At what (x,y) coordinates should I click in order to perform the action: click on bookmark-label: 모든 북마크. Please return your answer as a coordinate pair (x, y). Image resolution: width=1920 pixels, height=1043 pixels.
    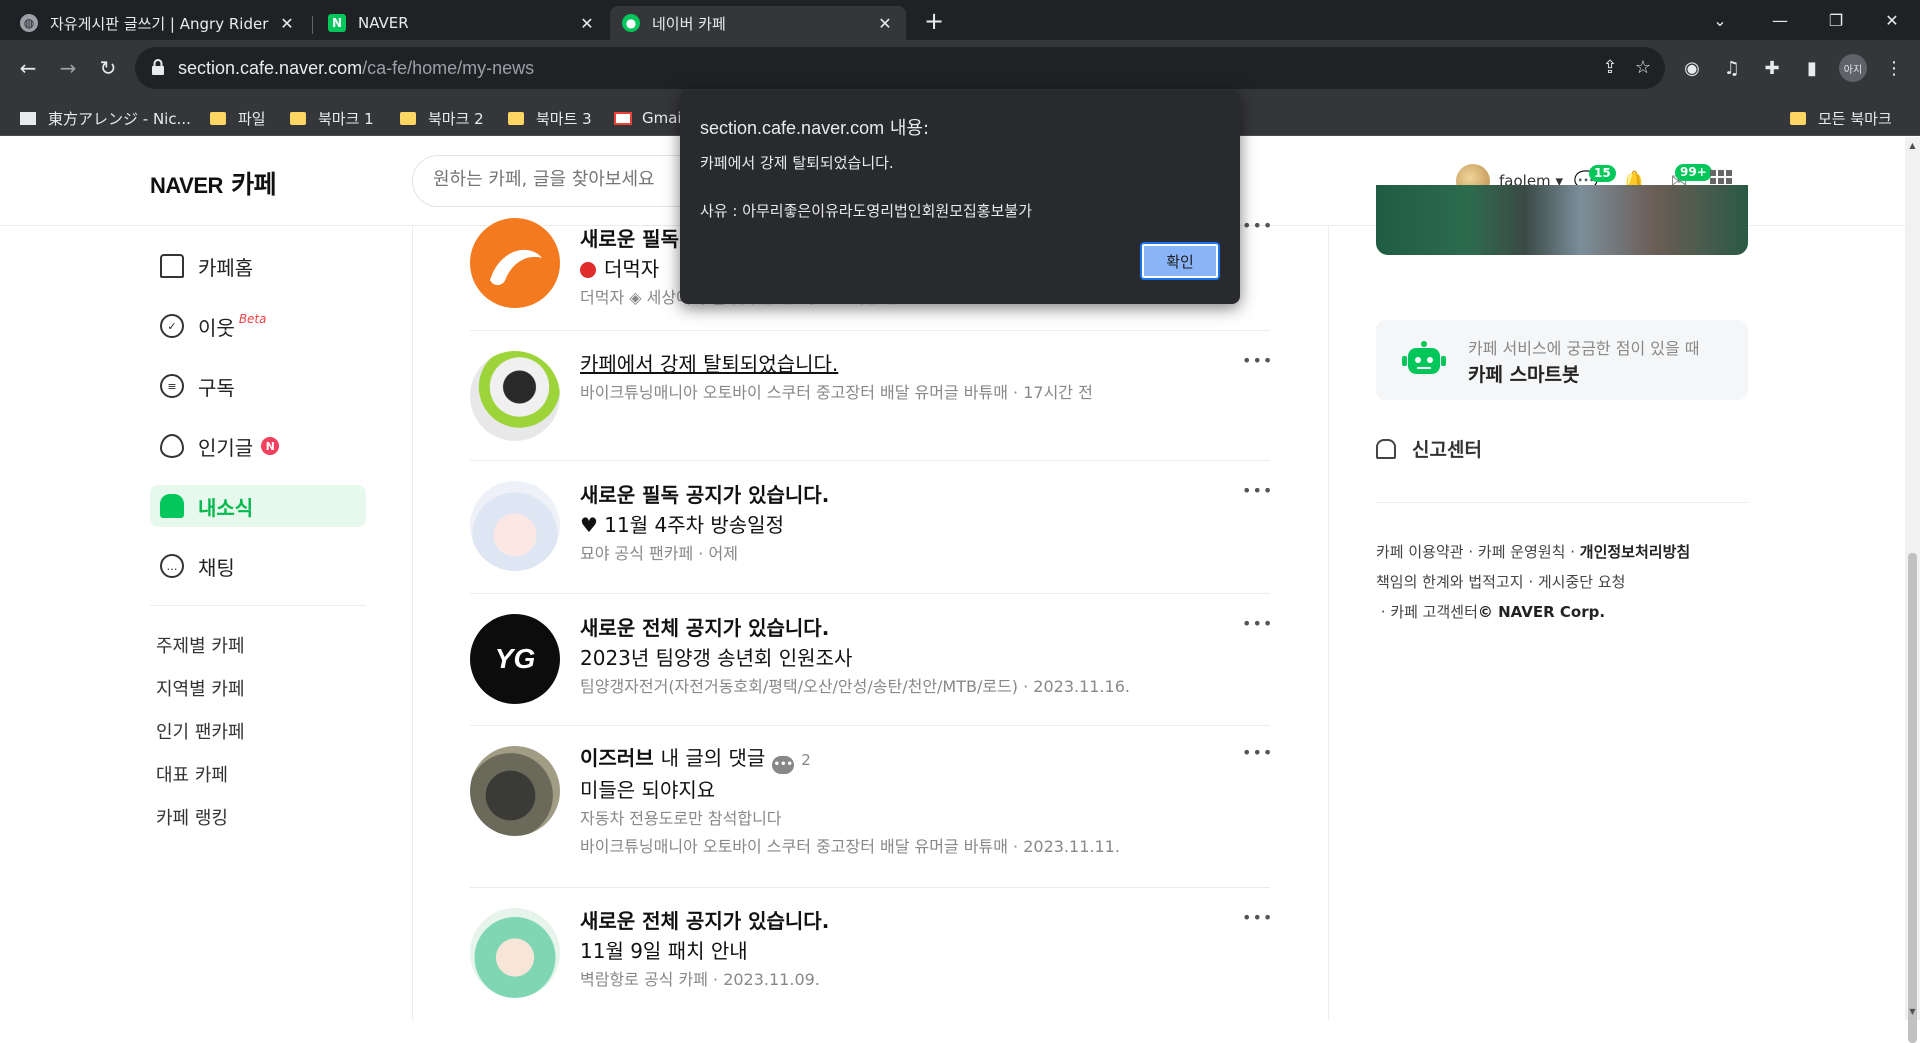
    Looking at the image, I should click on (1855, 118).